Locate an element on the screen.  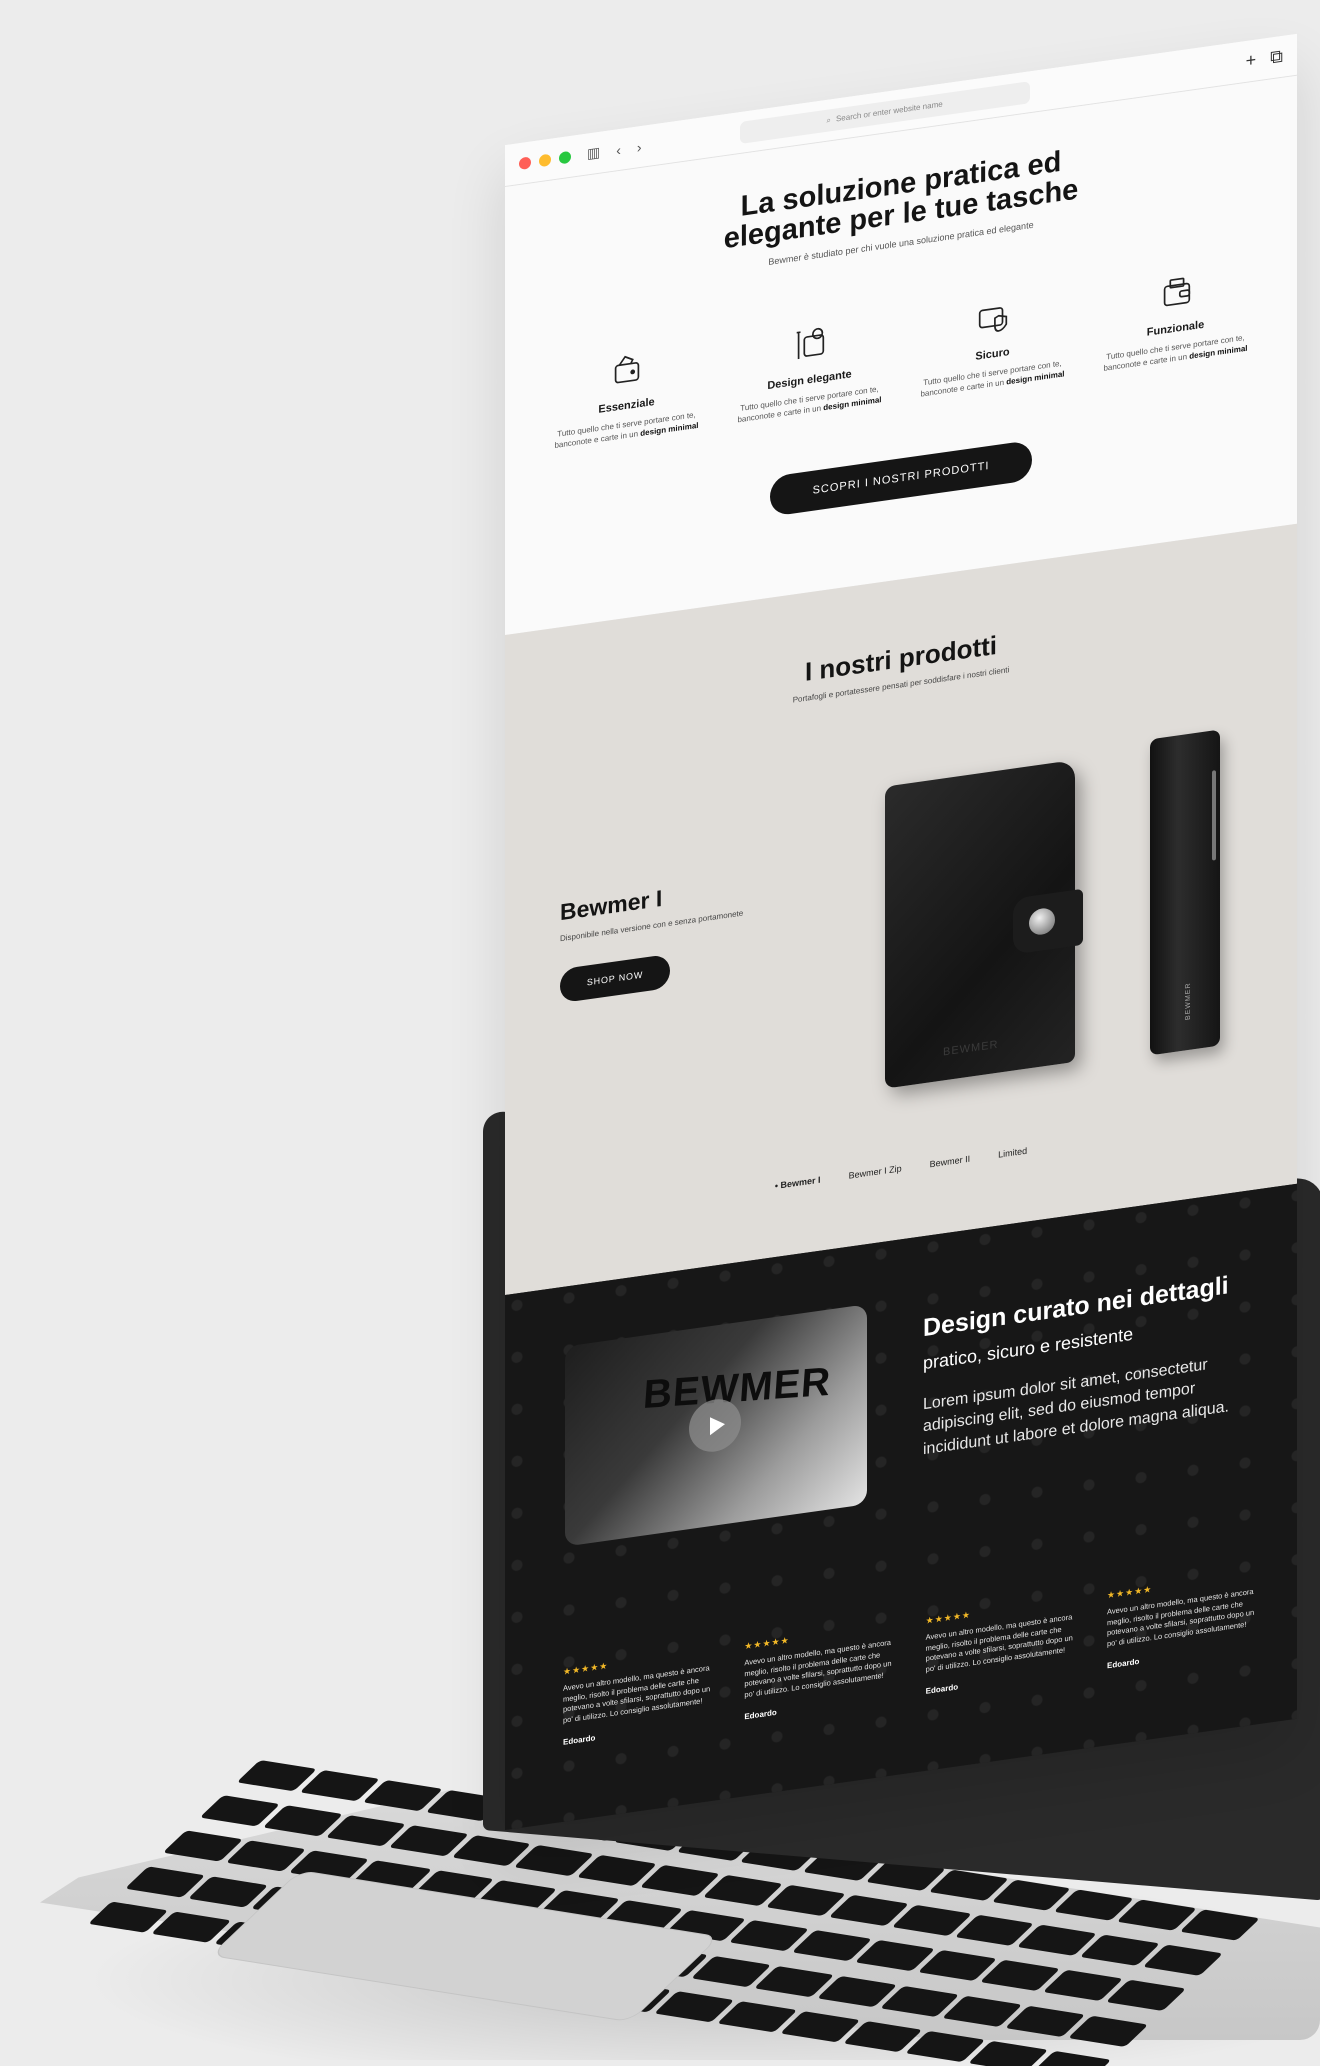
variant-bewmer-ii: Bewmer II is located at coordinates (950, 1162).